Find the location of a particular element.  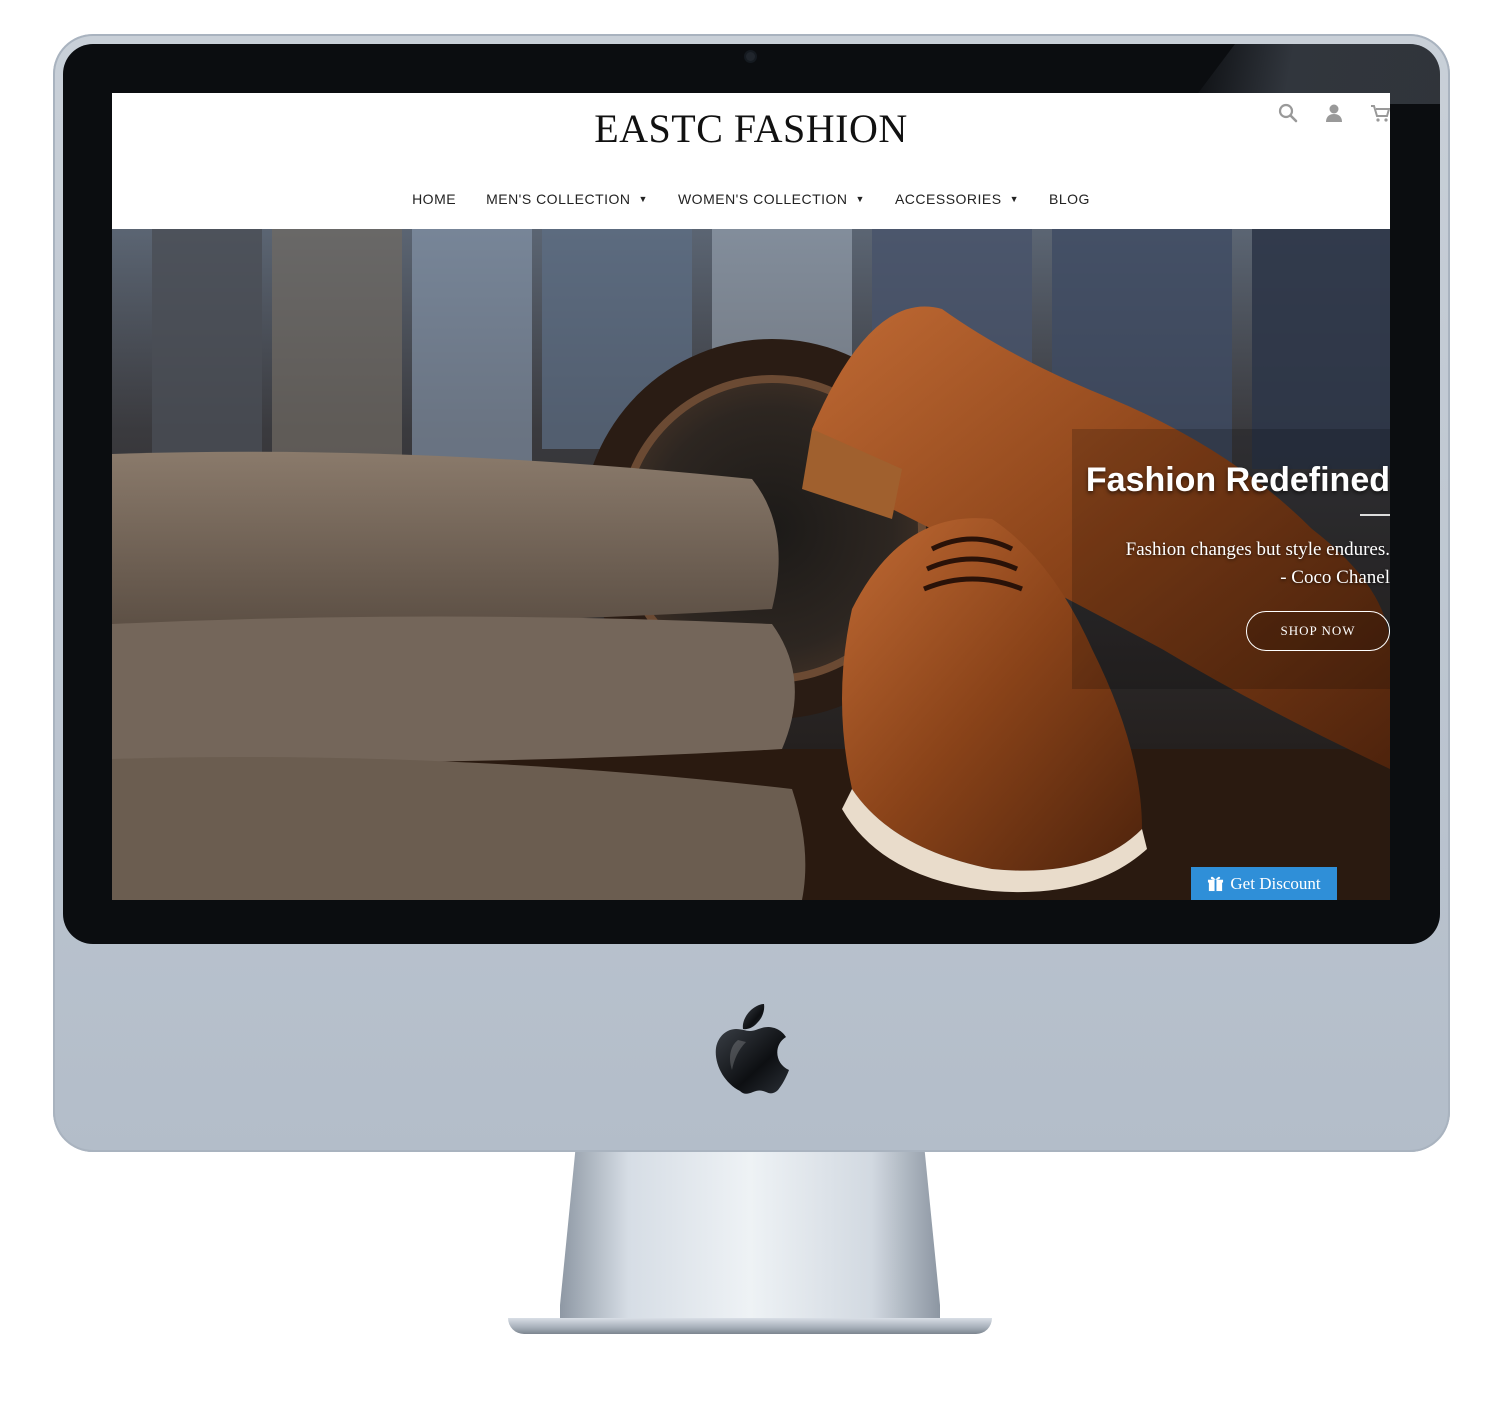

nav-label: BLOG is located at coordinates (1069, 199).